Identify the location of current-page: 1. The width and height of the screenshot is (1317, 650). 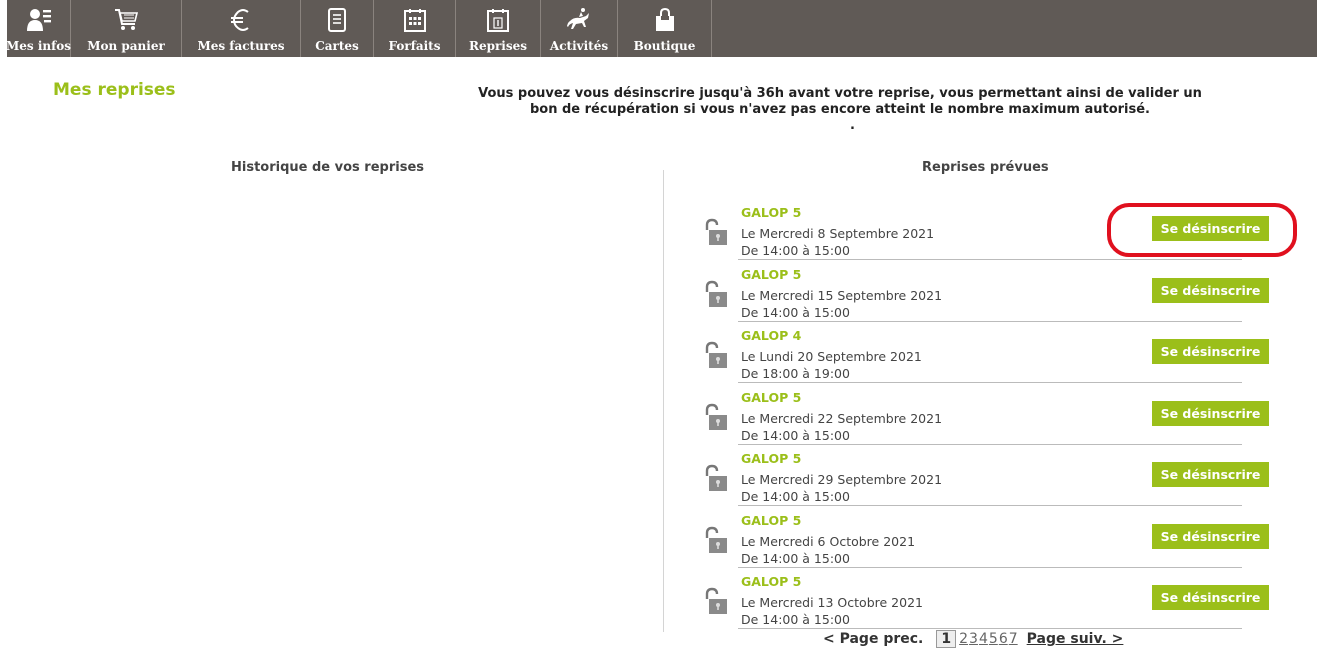
(946, 639).